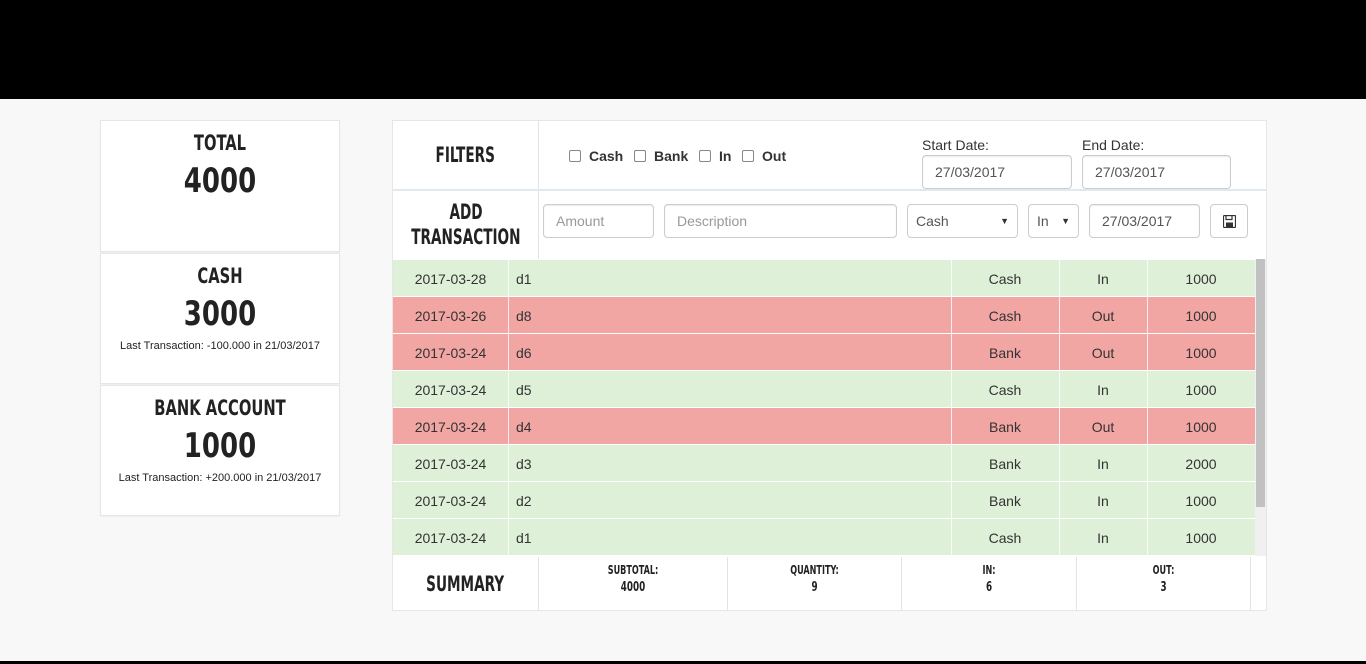 The height and width of the screenshot is (664, 1366). I want to click on cell-date: 2017-03-28, so click(450, 278).